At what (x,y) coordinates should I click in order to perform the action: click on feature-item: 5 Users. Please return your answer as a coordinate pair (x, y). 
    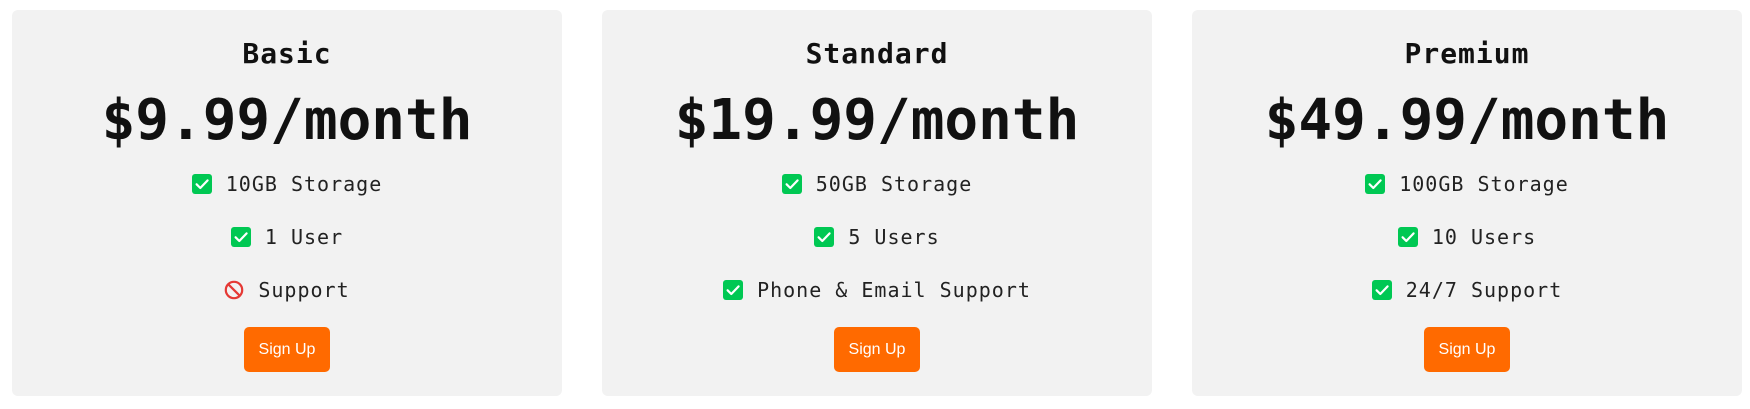
    Looking at the image, I should click on (877, 251).